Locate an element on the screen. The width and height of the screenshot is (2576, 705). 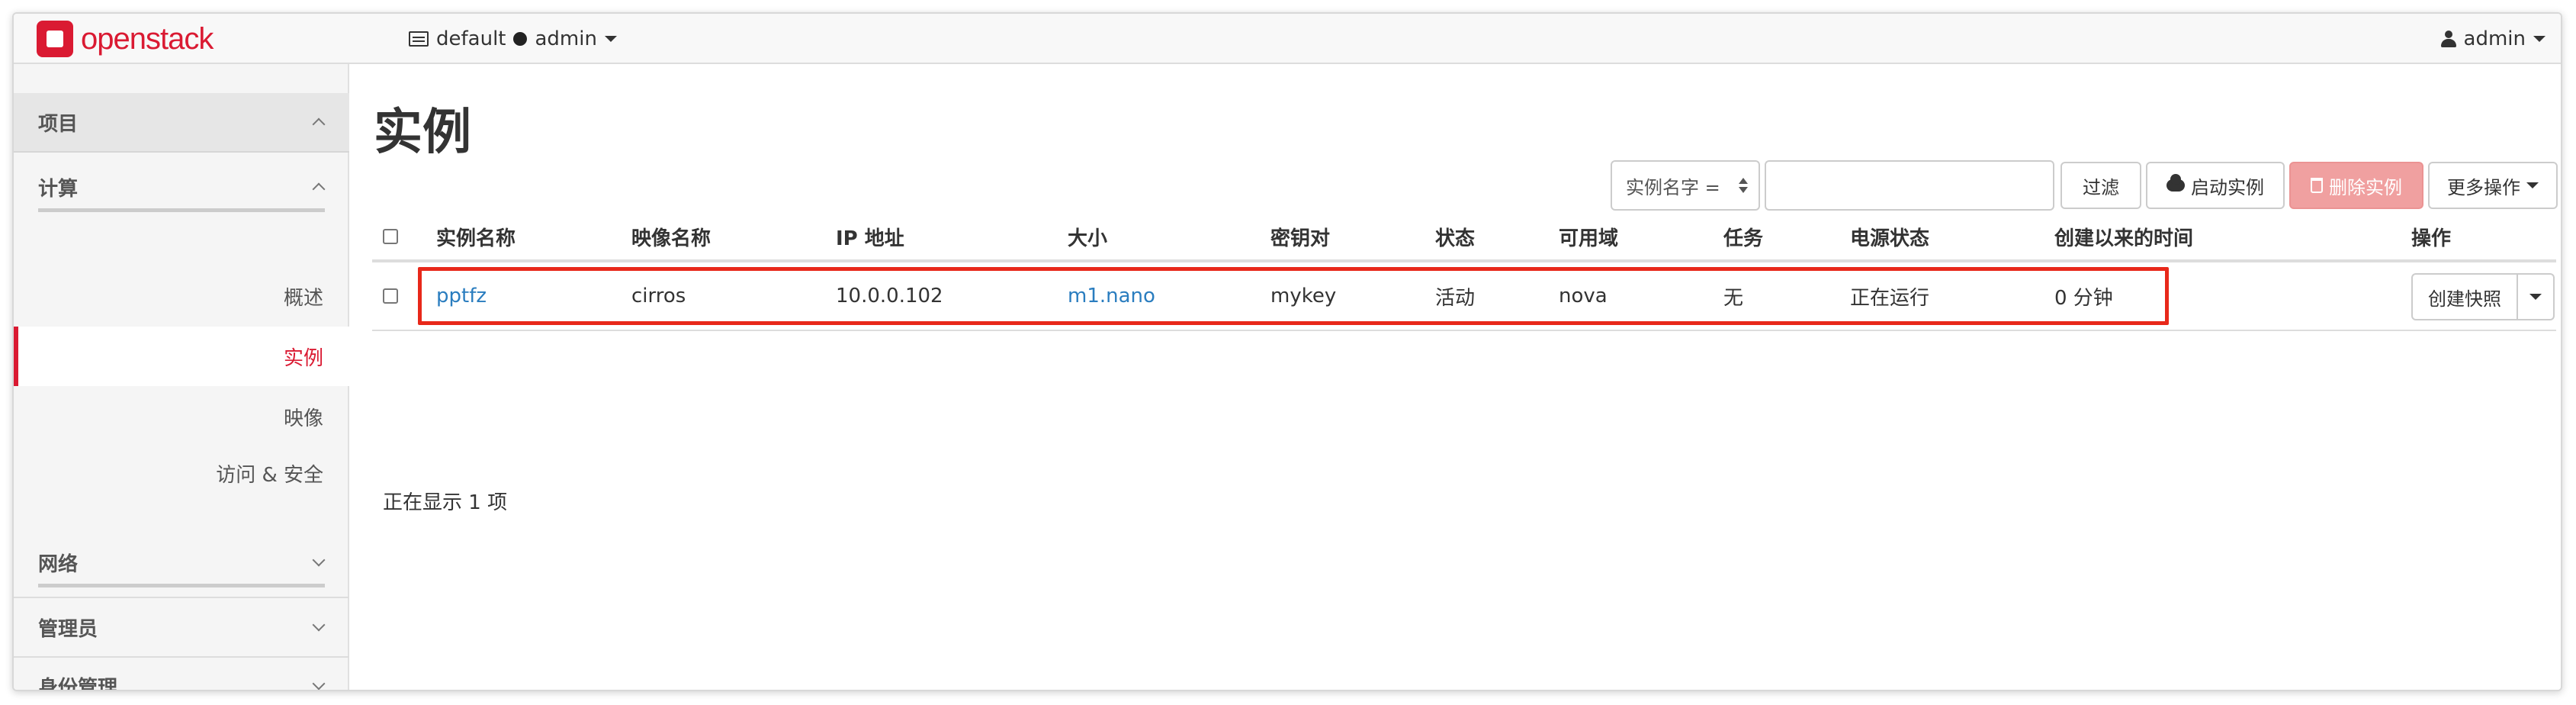
user-menu: admin is located at coordinates (2492, 38).